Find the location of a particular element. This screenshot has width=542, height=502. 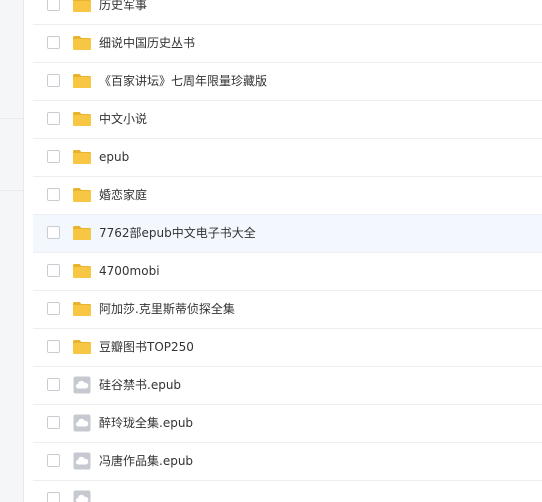

file-row: 婚恋家庭 is located at coordinates (287, 196).